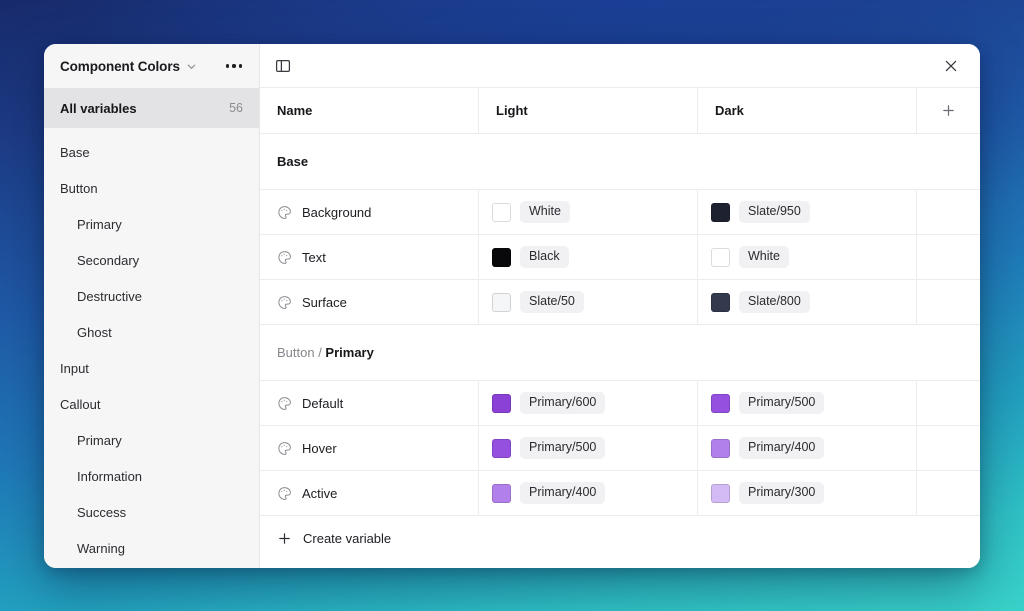  I want to click on panel-toggle-icon, so click(283, 66).